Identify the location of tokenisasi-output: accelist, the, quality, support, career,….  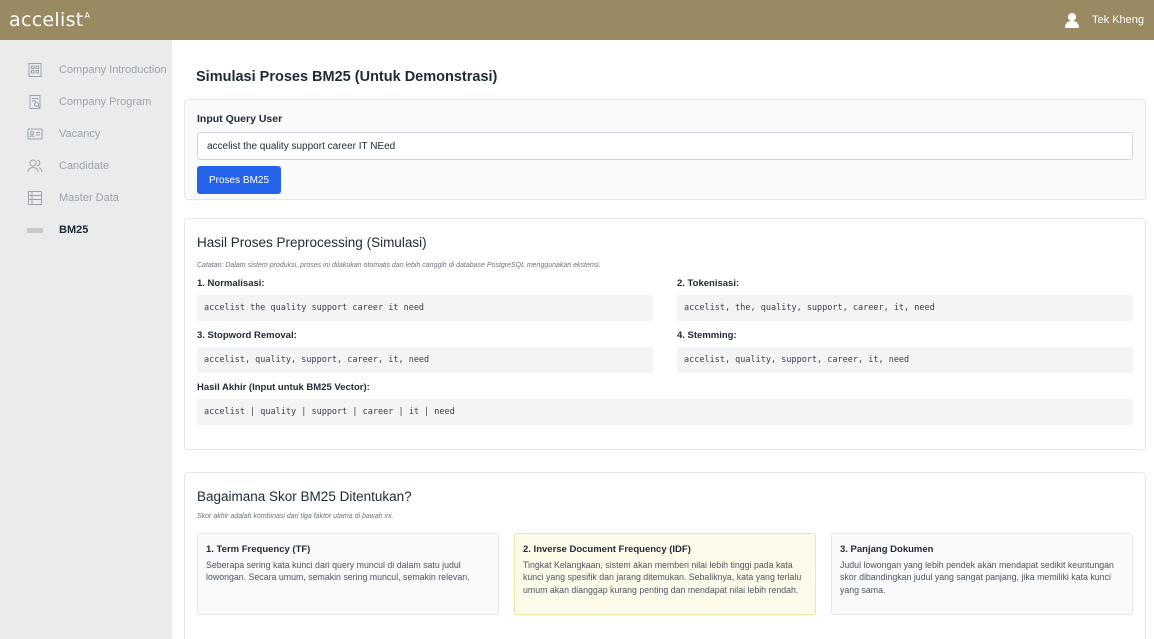
(905, 308).